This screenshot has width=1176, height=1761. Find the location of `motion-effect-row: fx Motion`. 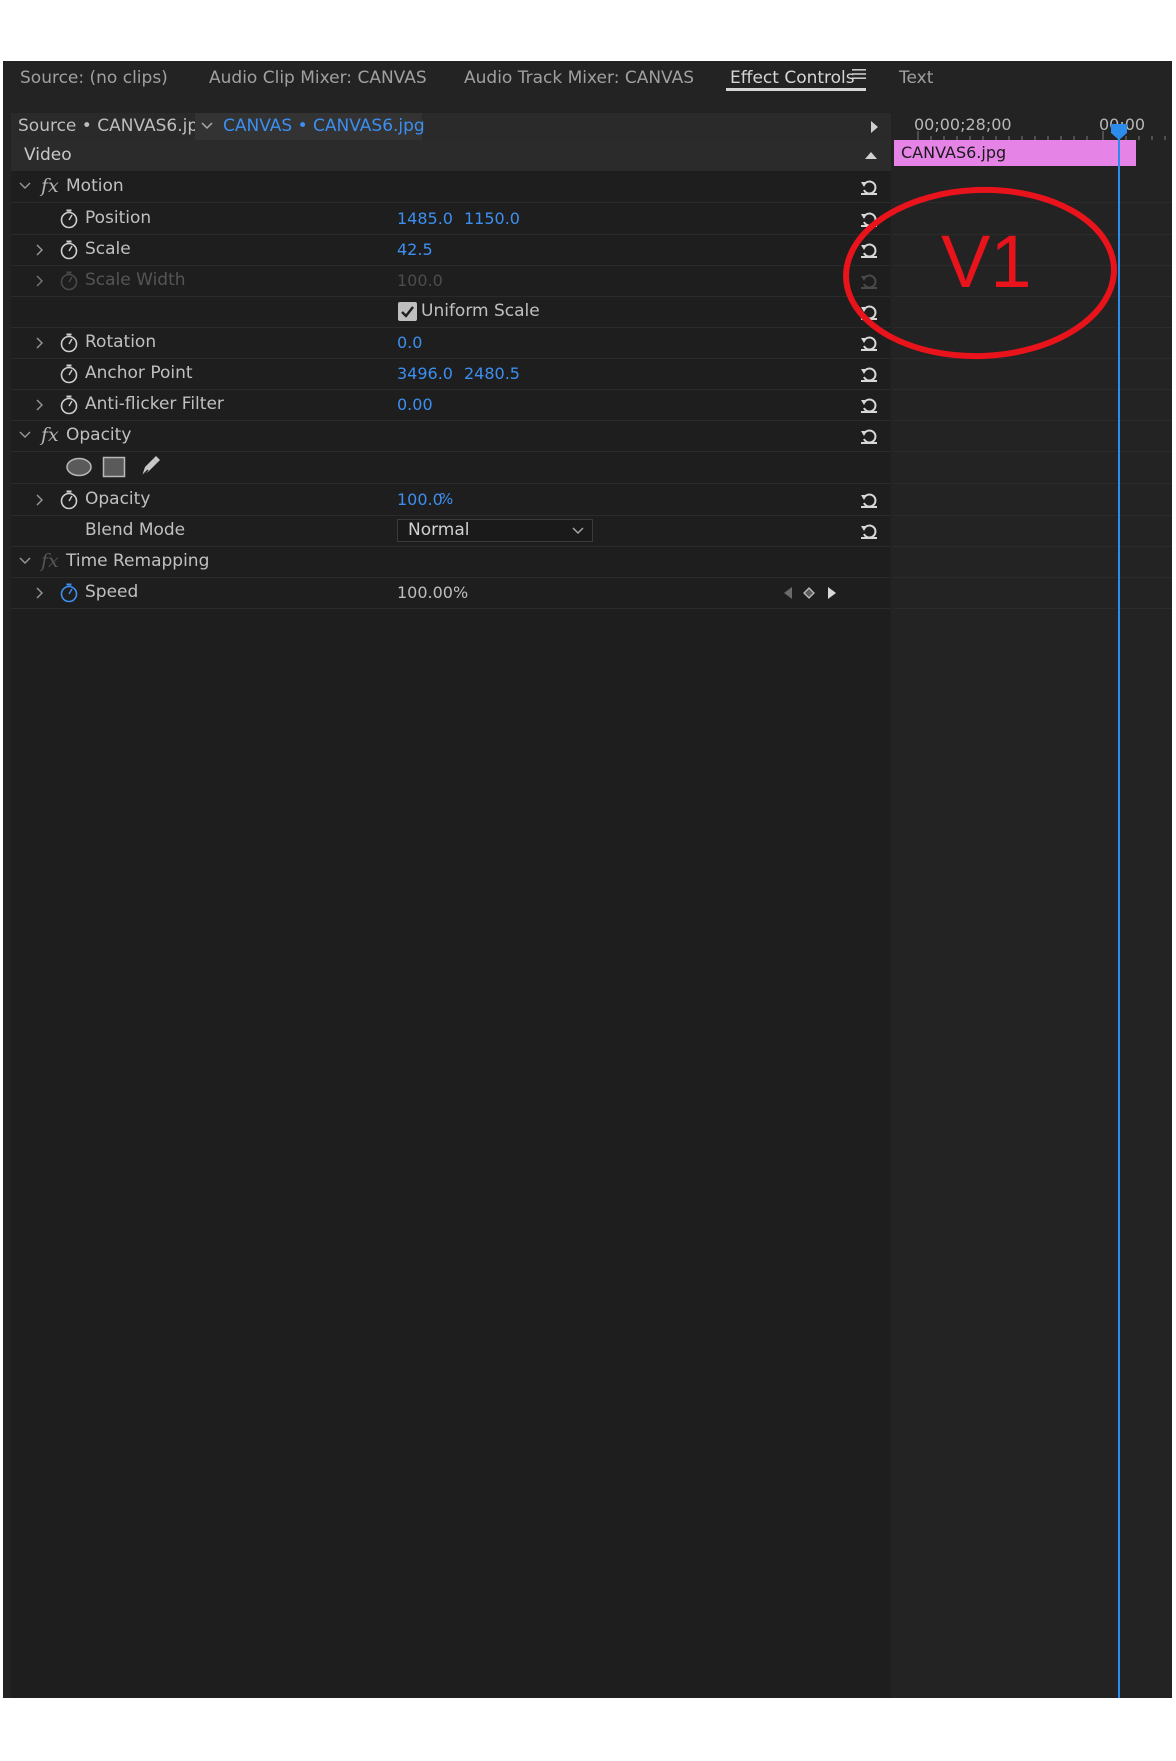

motion-effect-row: fx Motion is located at coordinates (451, 187).